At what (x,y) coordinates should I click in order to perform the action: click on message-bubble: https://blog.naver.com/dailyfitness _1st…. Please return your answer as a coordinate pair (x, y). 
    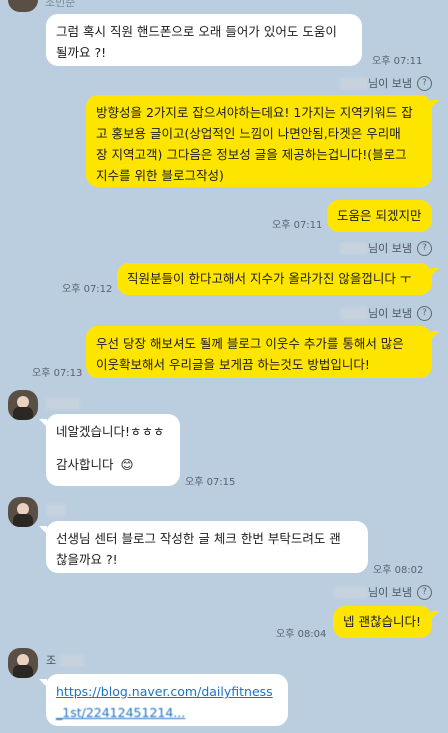
    Looking at the image, I should click on (167, 700).